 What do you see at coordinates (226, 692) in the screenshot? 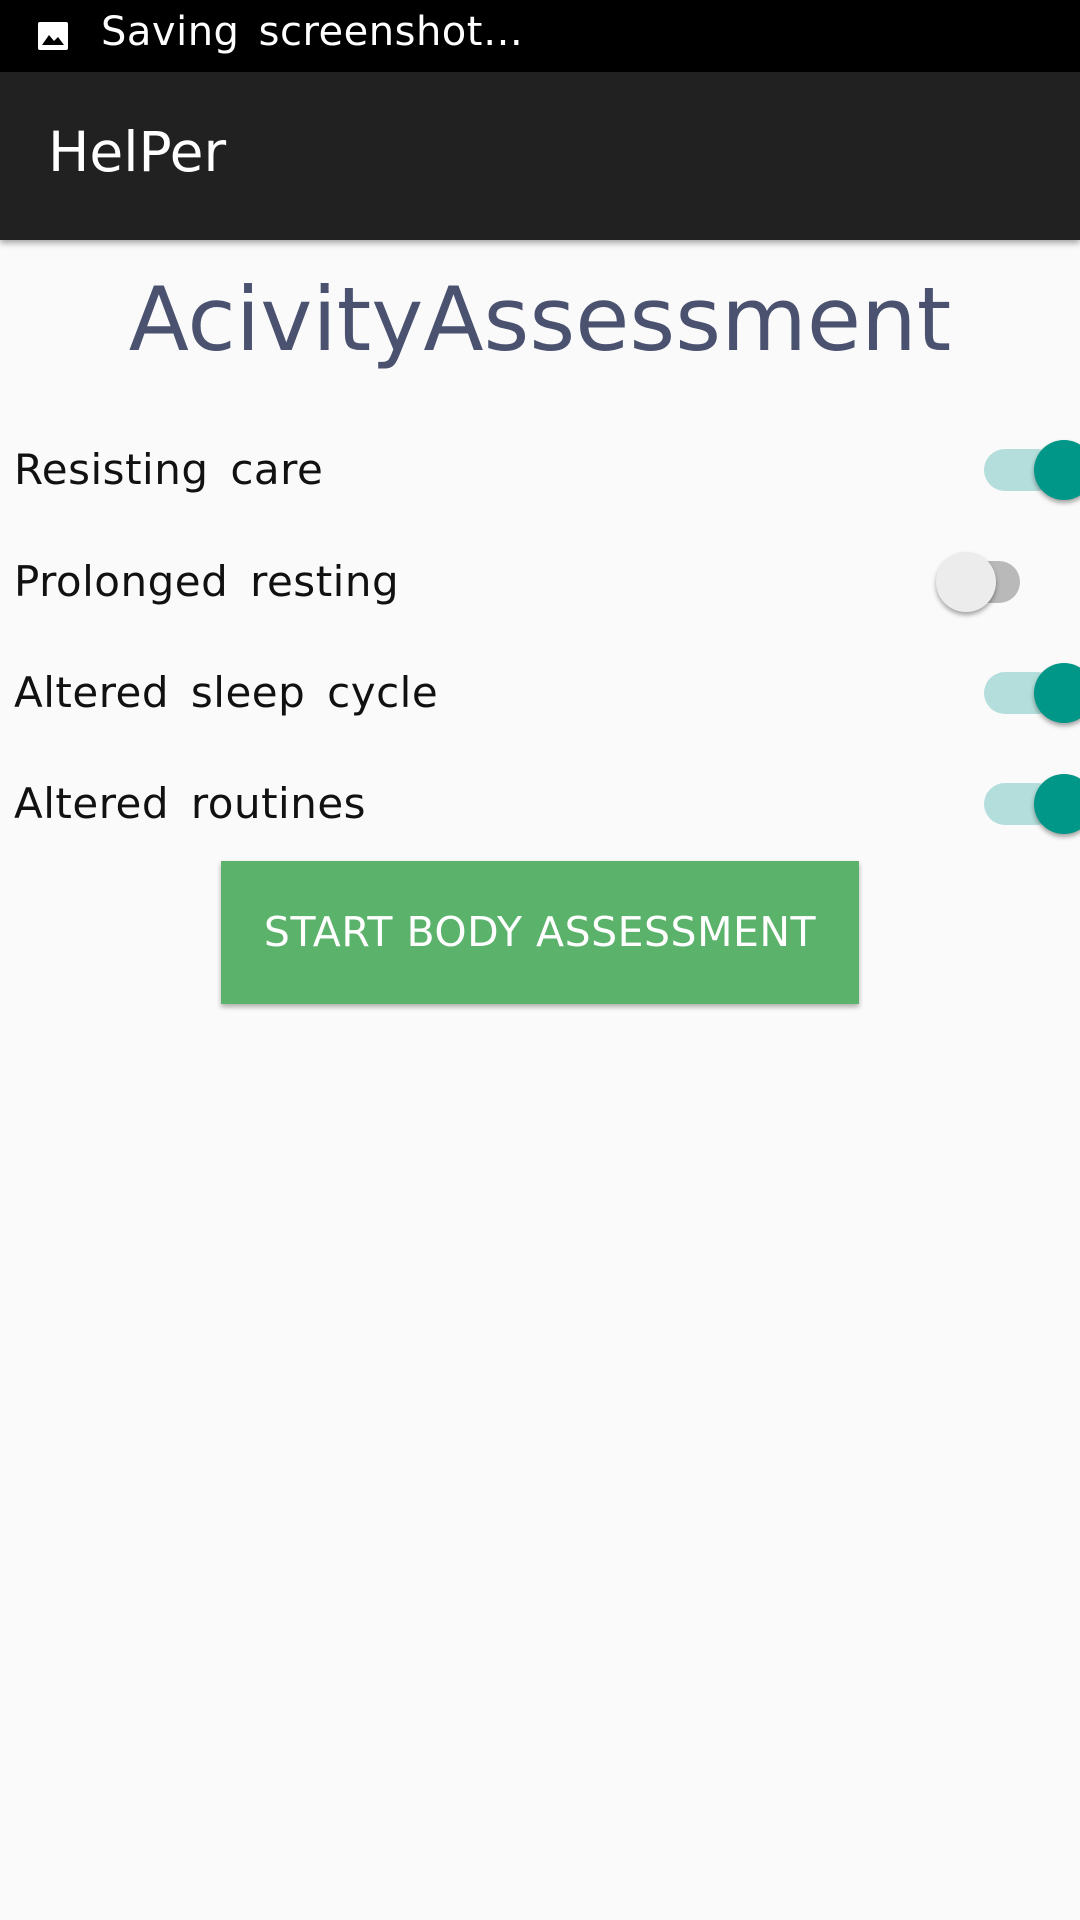
I see `toggle-label: Altered sleep cycle` at bounding box center [226, 692].